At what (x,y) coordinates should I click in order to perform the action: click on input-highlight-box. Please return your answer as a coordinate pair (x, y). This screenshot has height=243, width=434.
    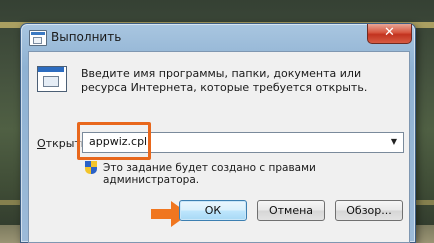
    Looking at the image, I should click on (114, 141).